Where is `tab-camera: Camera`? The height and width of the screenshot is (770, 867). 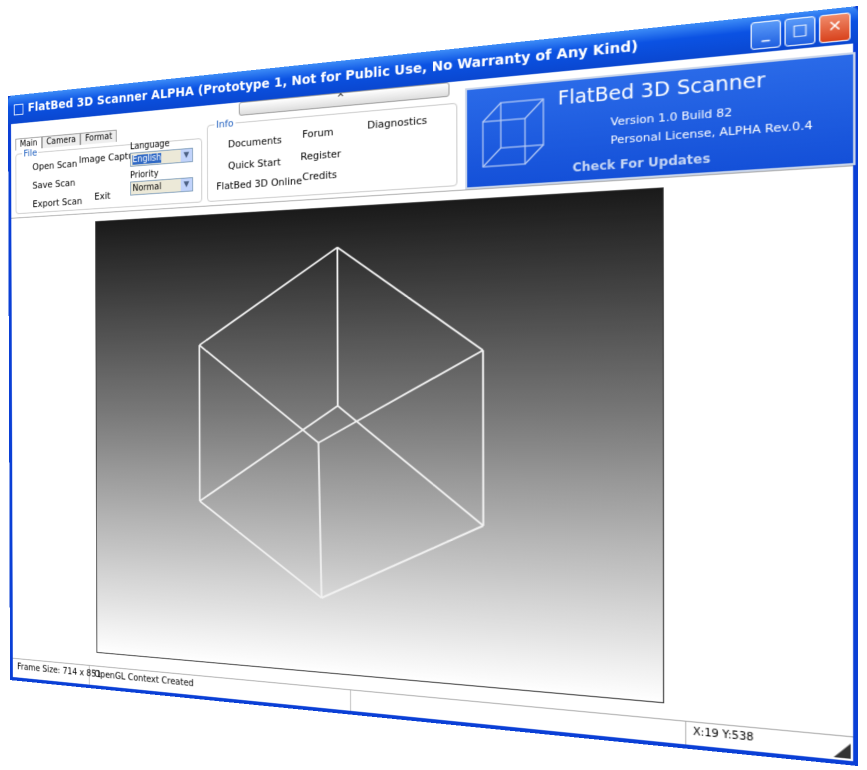 tab-camera: Camera is located at coordinates (61, 140).